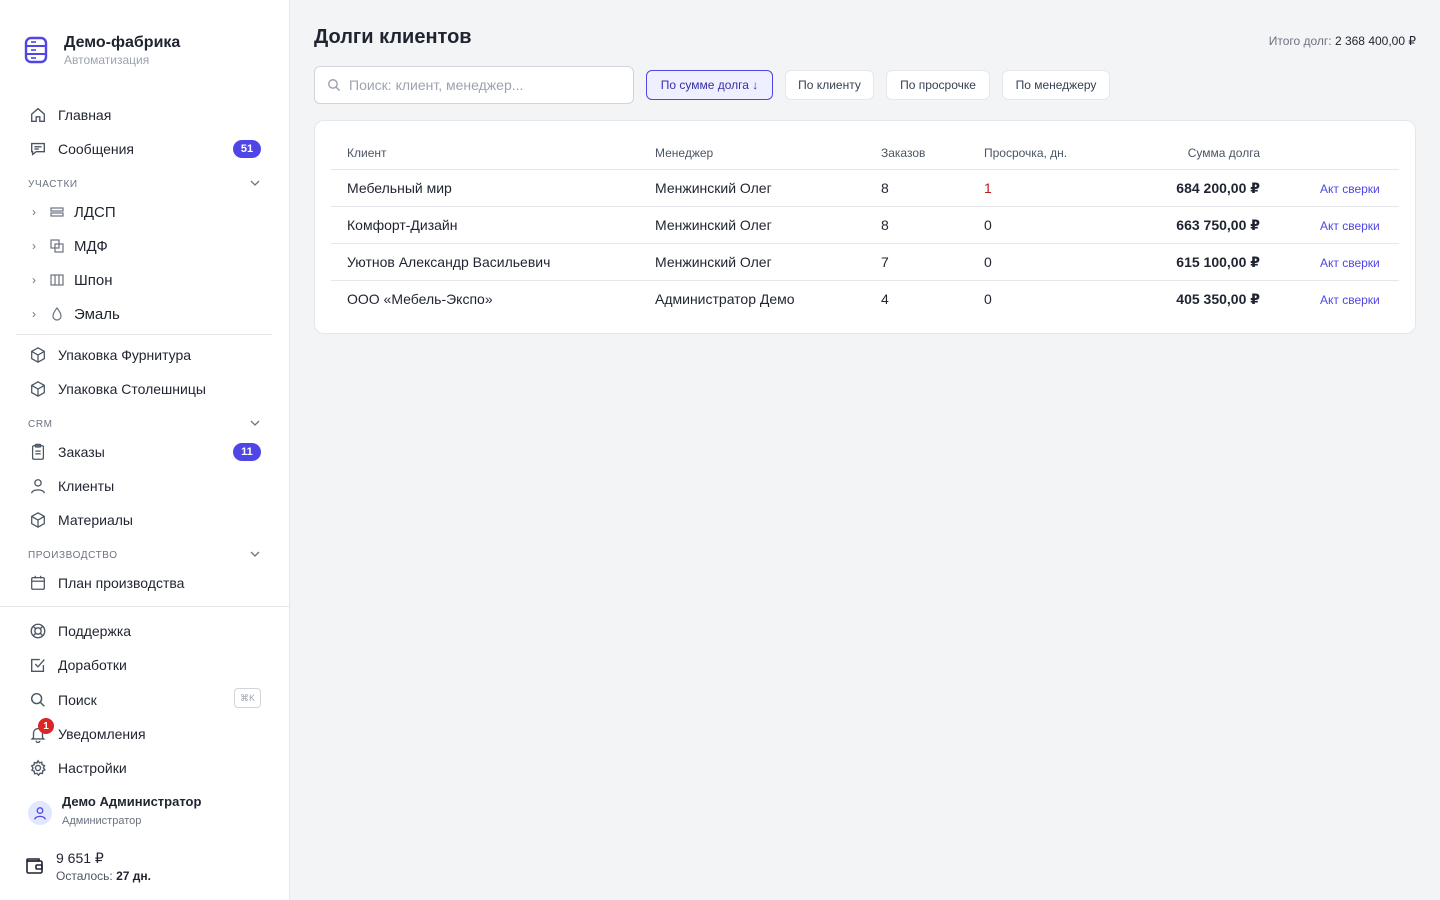  Describe the element at coordinates (80, 858) in the screenshot. I see `balance-amount: 9 651 ₽` at that location.